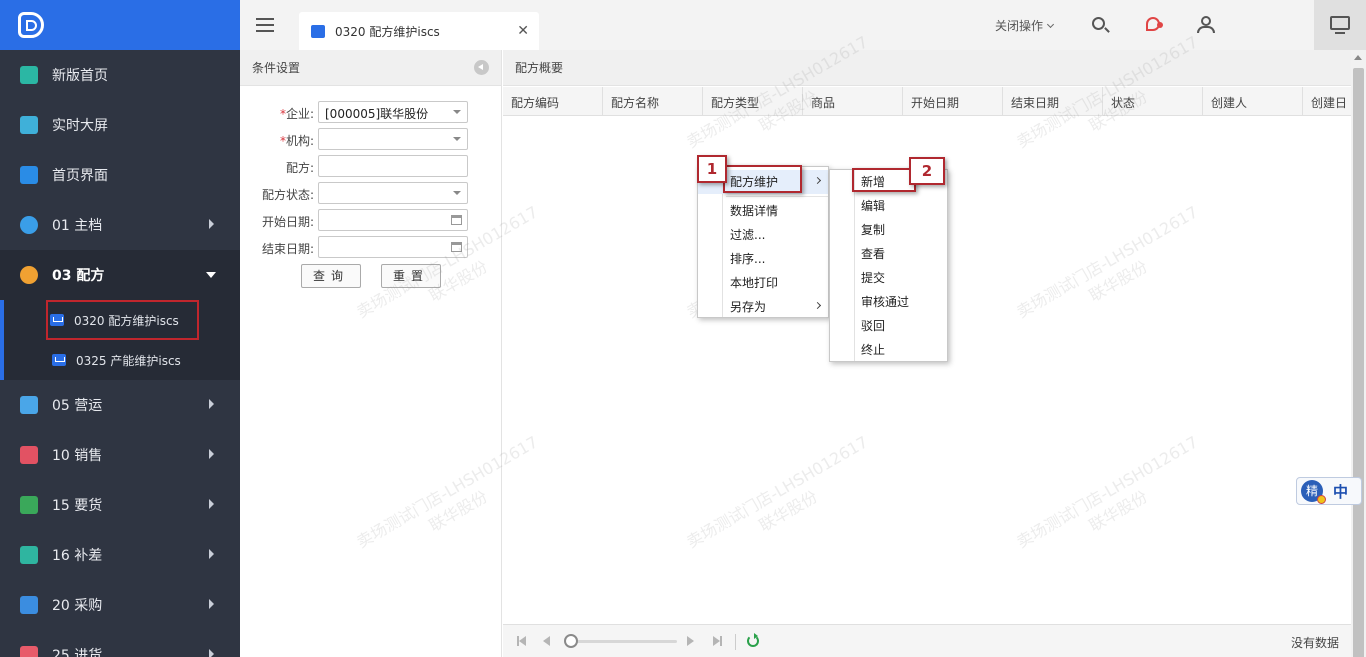 The height and width of the screenshot is (657, 1366). What do you see at coordinates (80, 126) in the screenshot?
I see `nav-label: 实时大屏` at bounding box center [80, 126].